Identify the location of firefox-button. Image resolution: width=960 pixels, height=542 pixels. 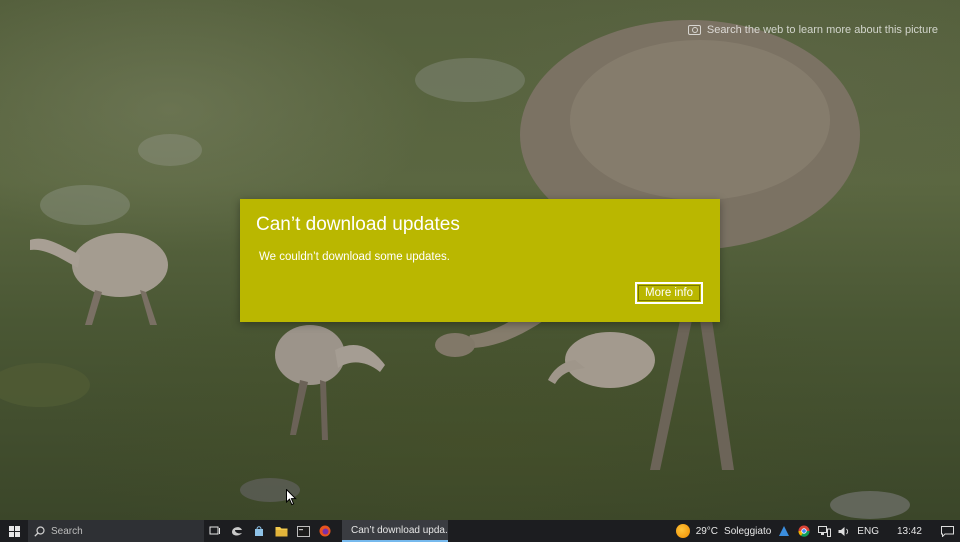
(325, 531).